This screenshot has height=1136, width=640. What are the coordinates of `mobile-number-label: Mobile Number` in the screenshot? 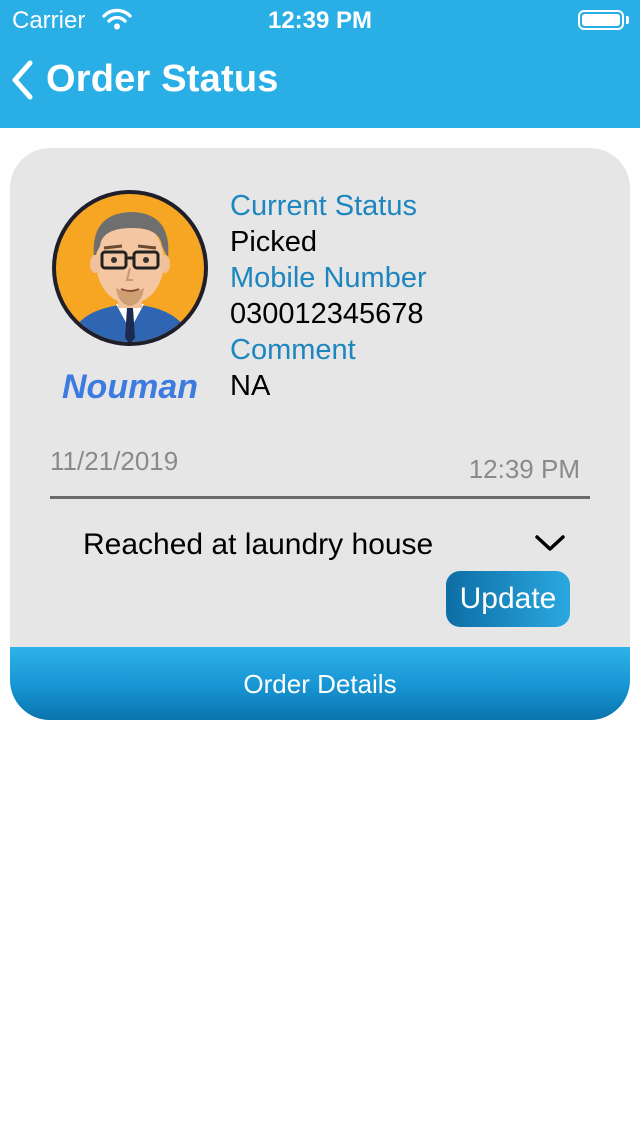 It's located at (328, 278).